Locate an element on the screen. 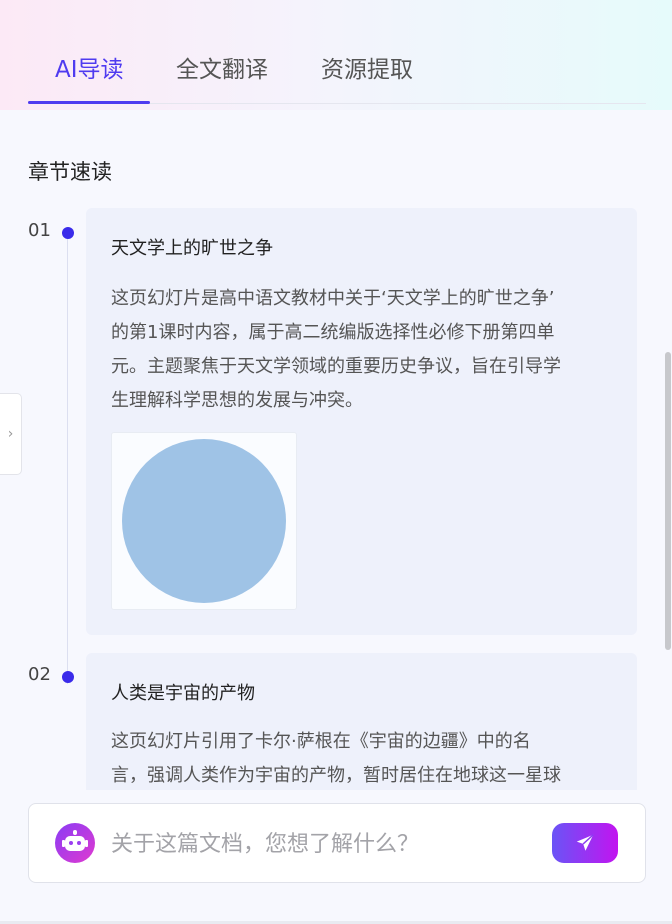 This screenshot has width=672, height=924. send-button is located at coordinates (585, 843).